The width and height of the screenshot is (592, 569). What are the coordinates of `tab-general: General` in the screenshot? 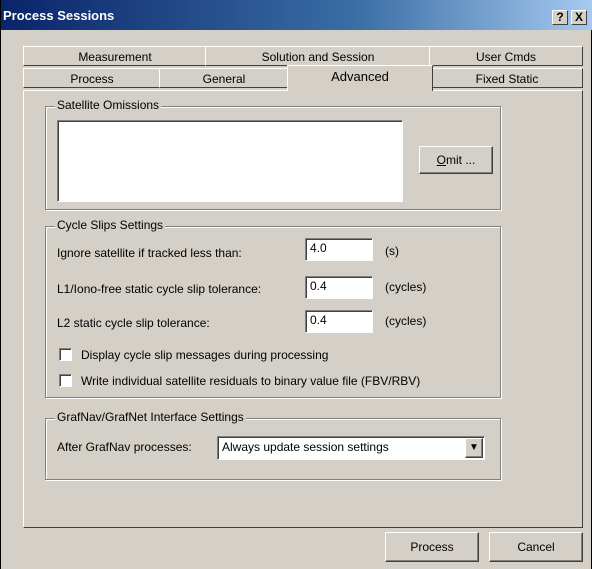 It's located at (224, 78).